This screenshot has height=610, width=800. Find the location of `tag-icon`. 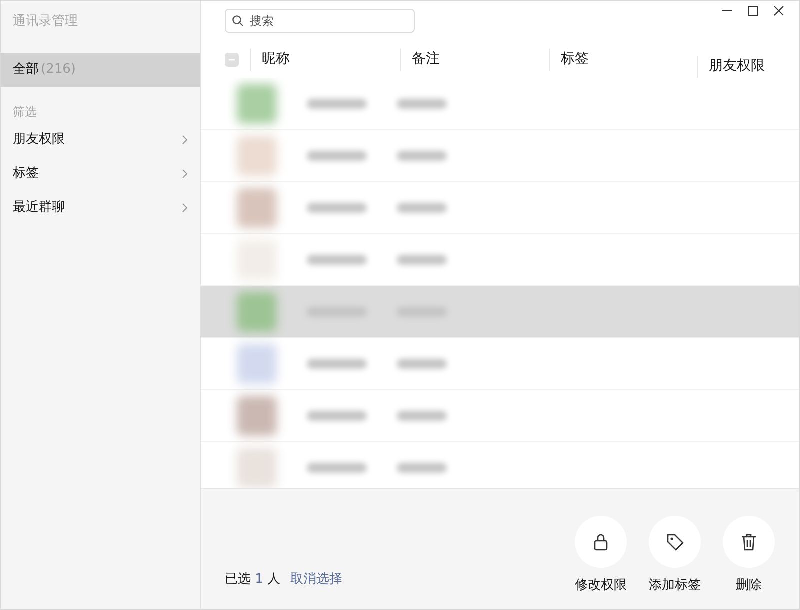

tag-icon is located at coordinates (675, 542).